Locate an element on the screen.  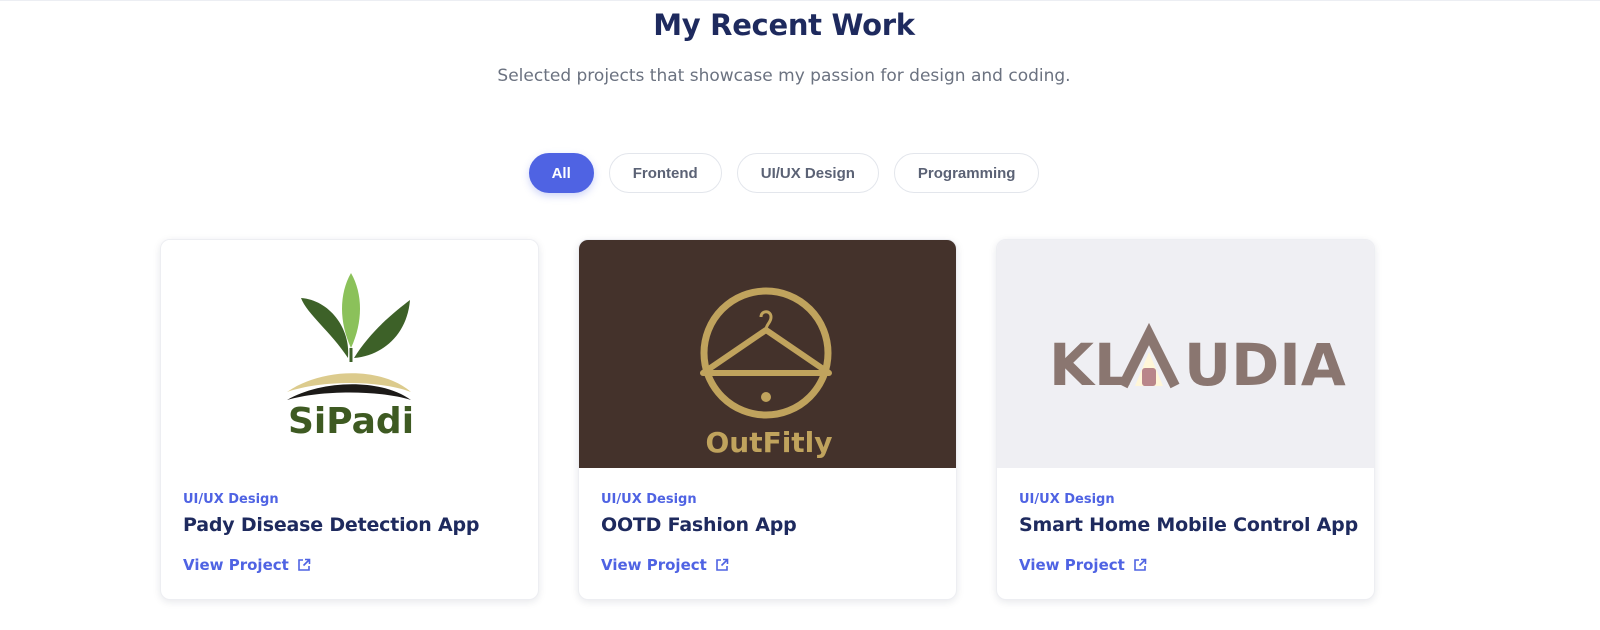
section-title: My Recent Work is located at coordinates (784, 25).